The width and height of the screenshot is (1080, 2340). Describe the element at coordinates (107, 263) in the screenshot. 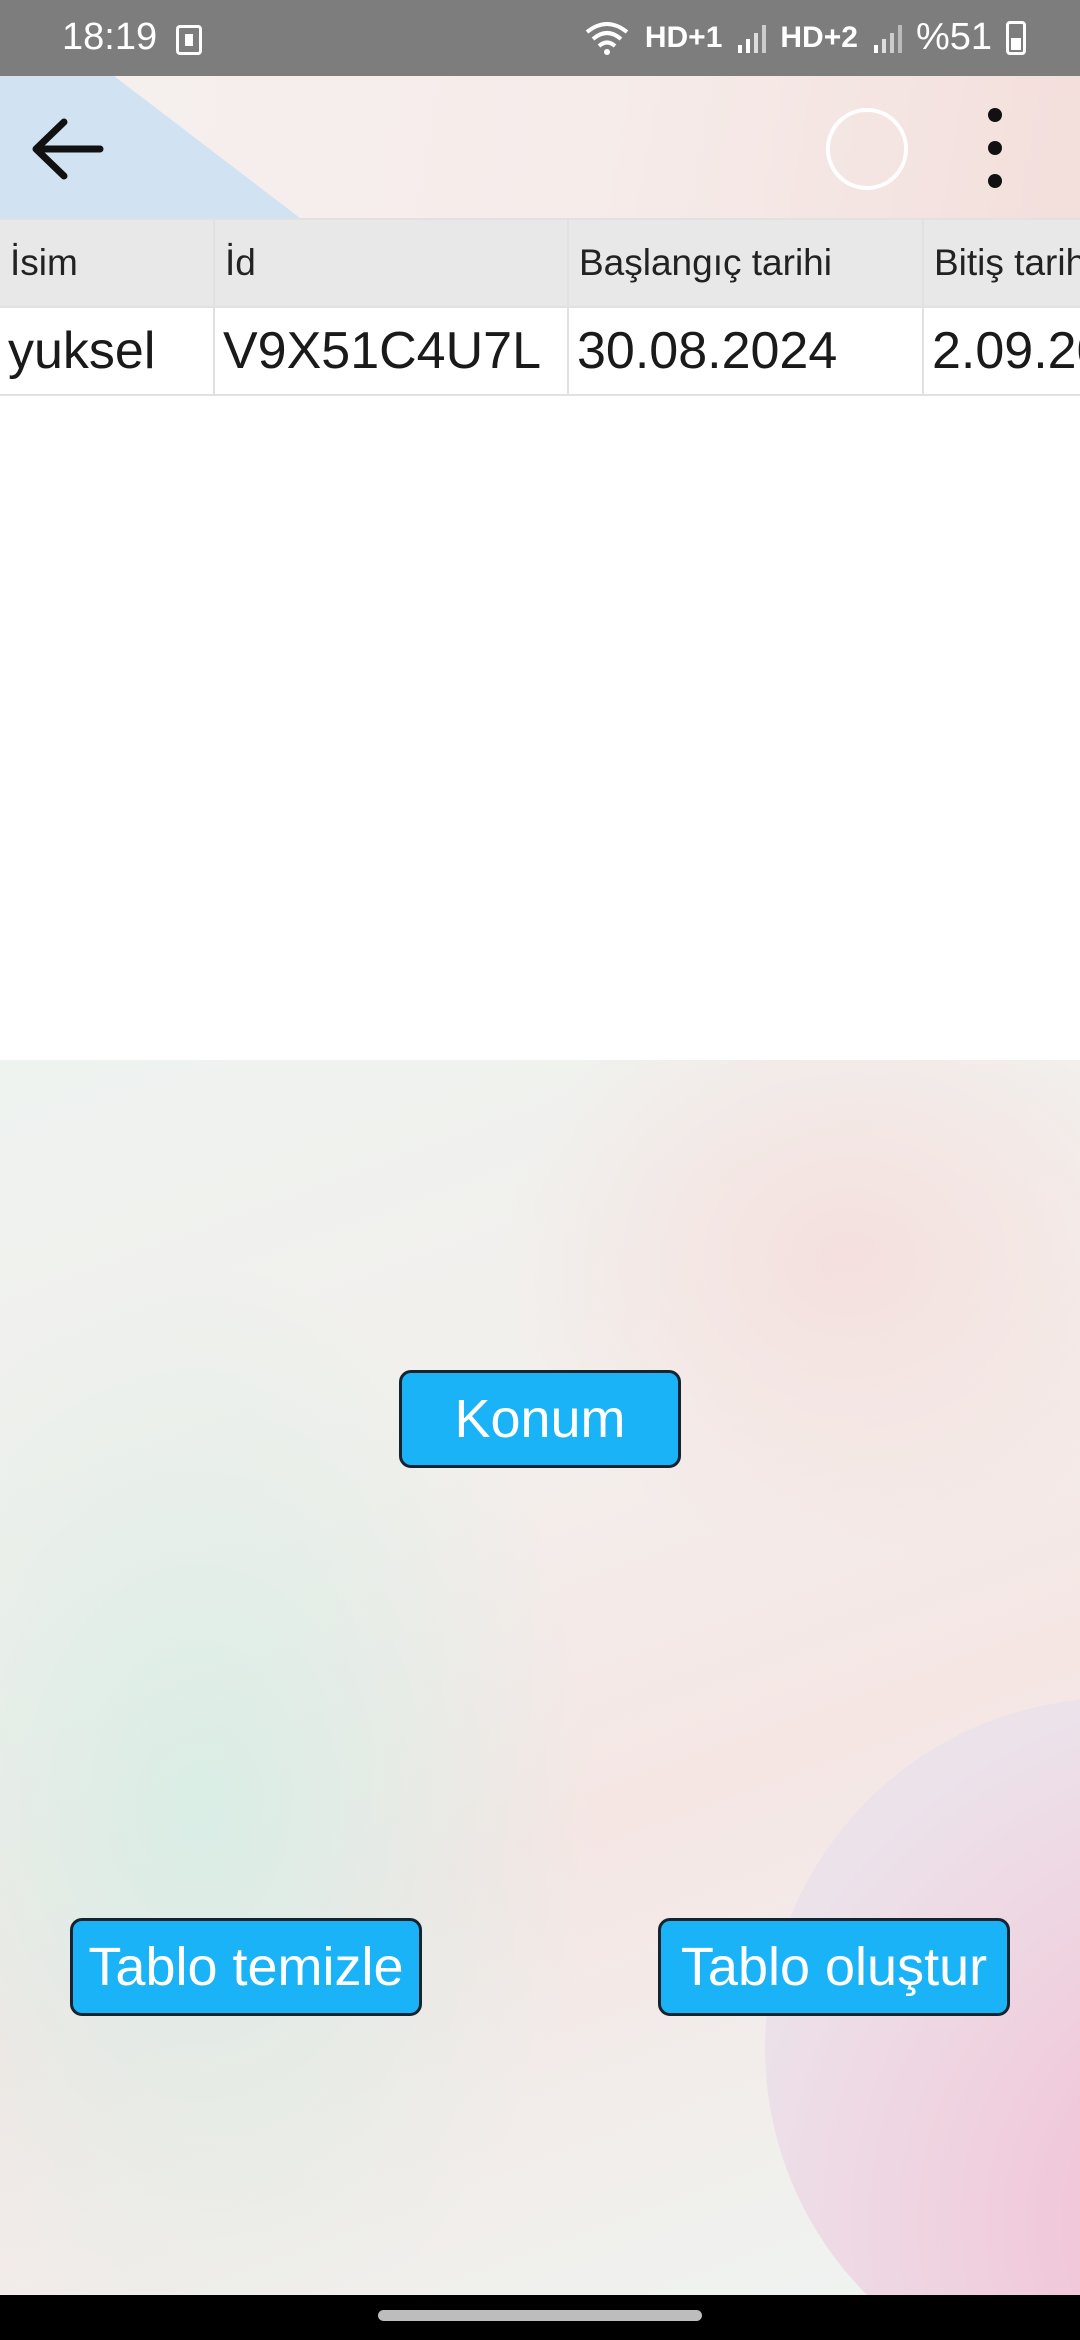

I see `column-header-isim: İsim` at that location.